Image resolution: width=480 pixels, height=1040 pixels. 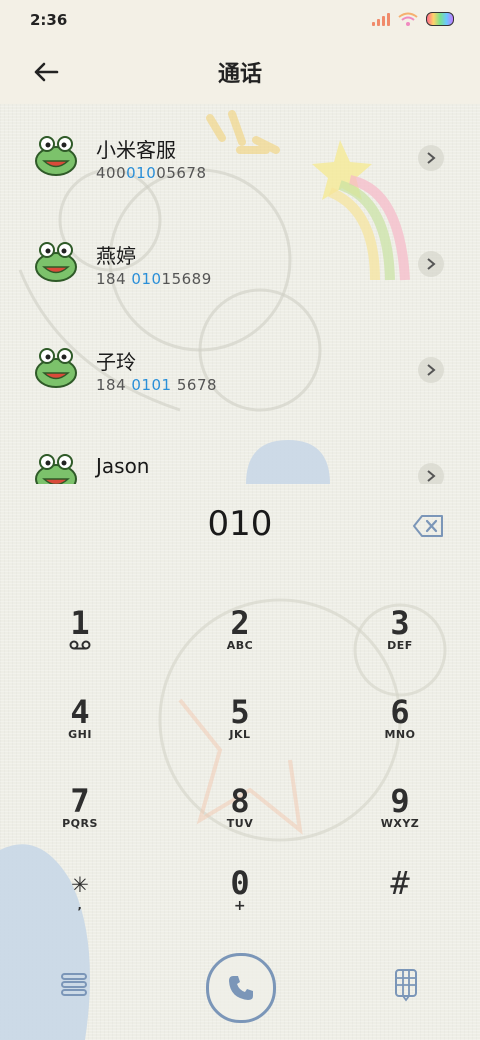 I want to click on status-bar: 2:36, so click(x=240, y=20).